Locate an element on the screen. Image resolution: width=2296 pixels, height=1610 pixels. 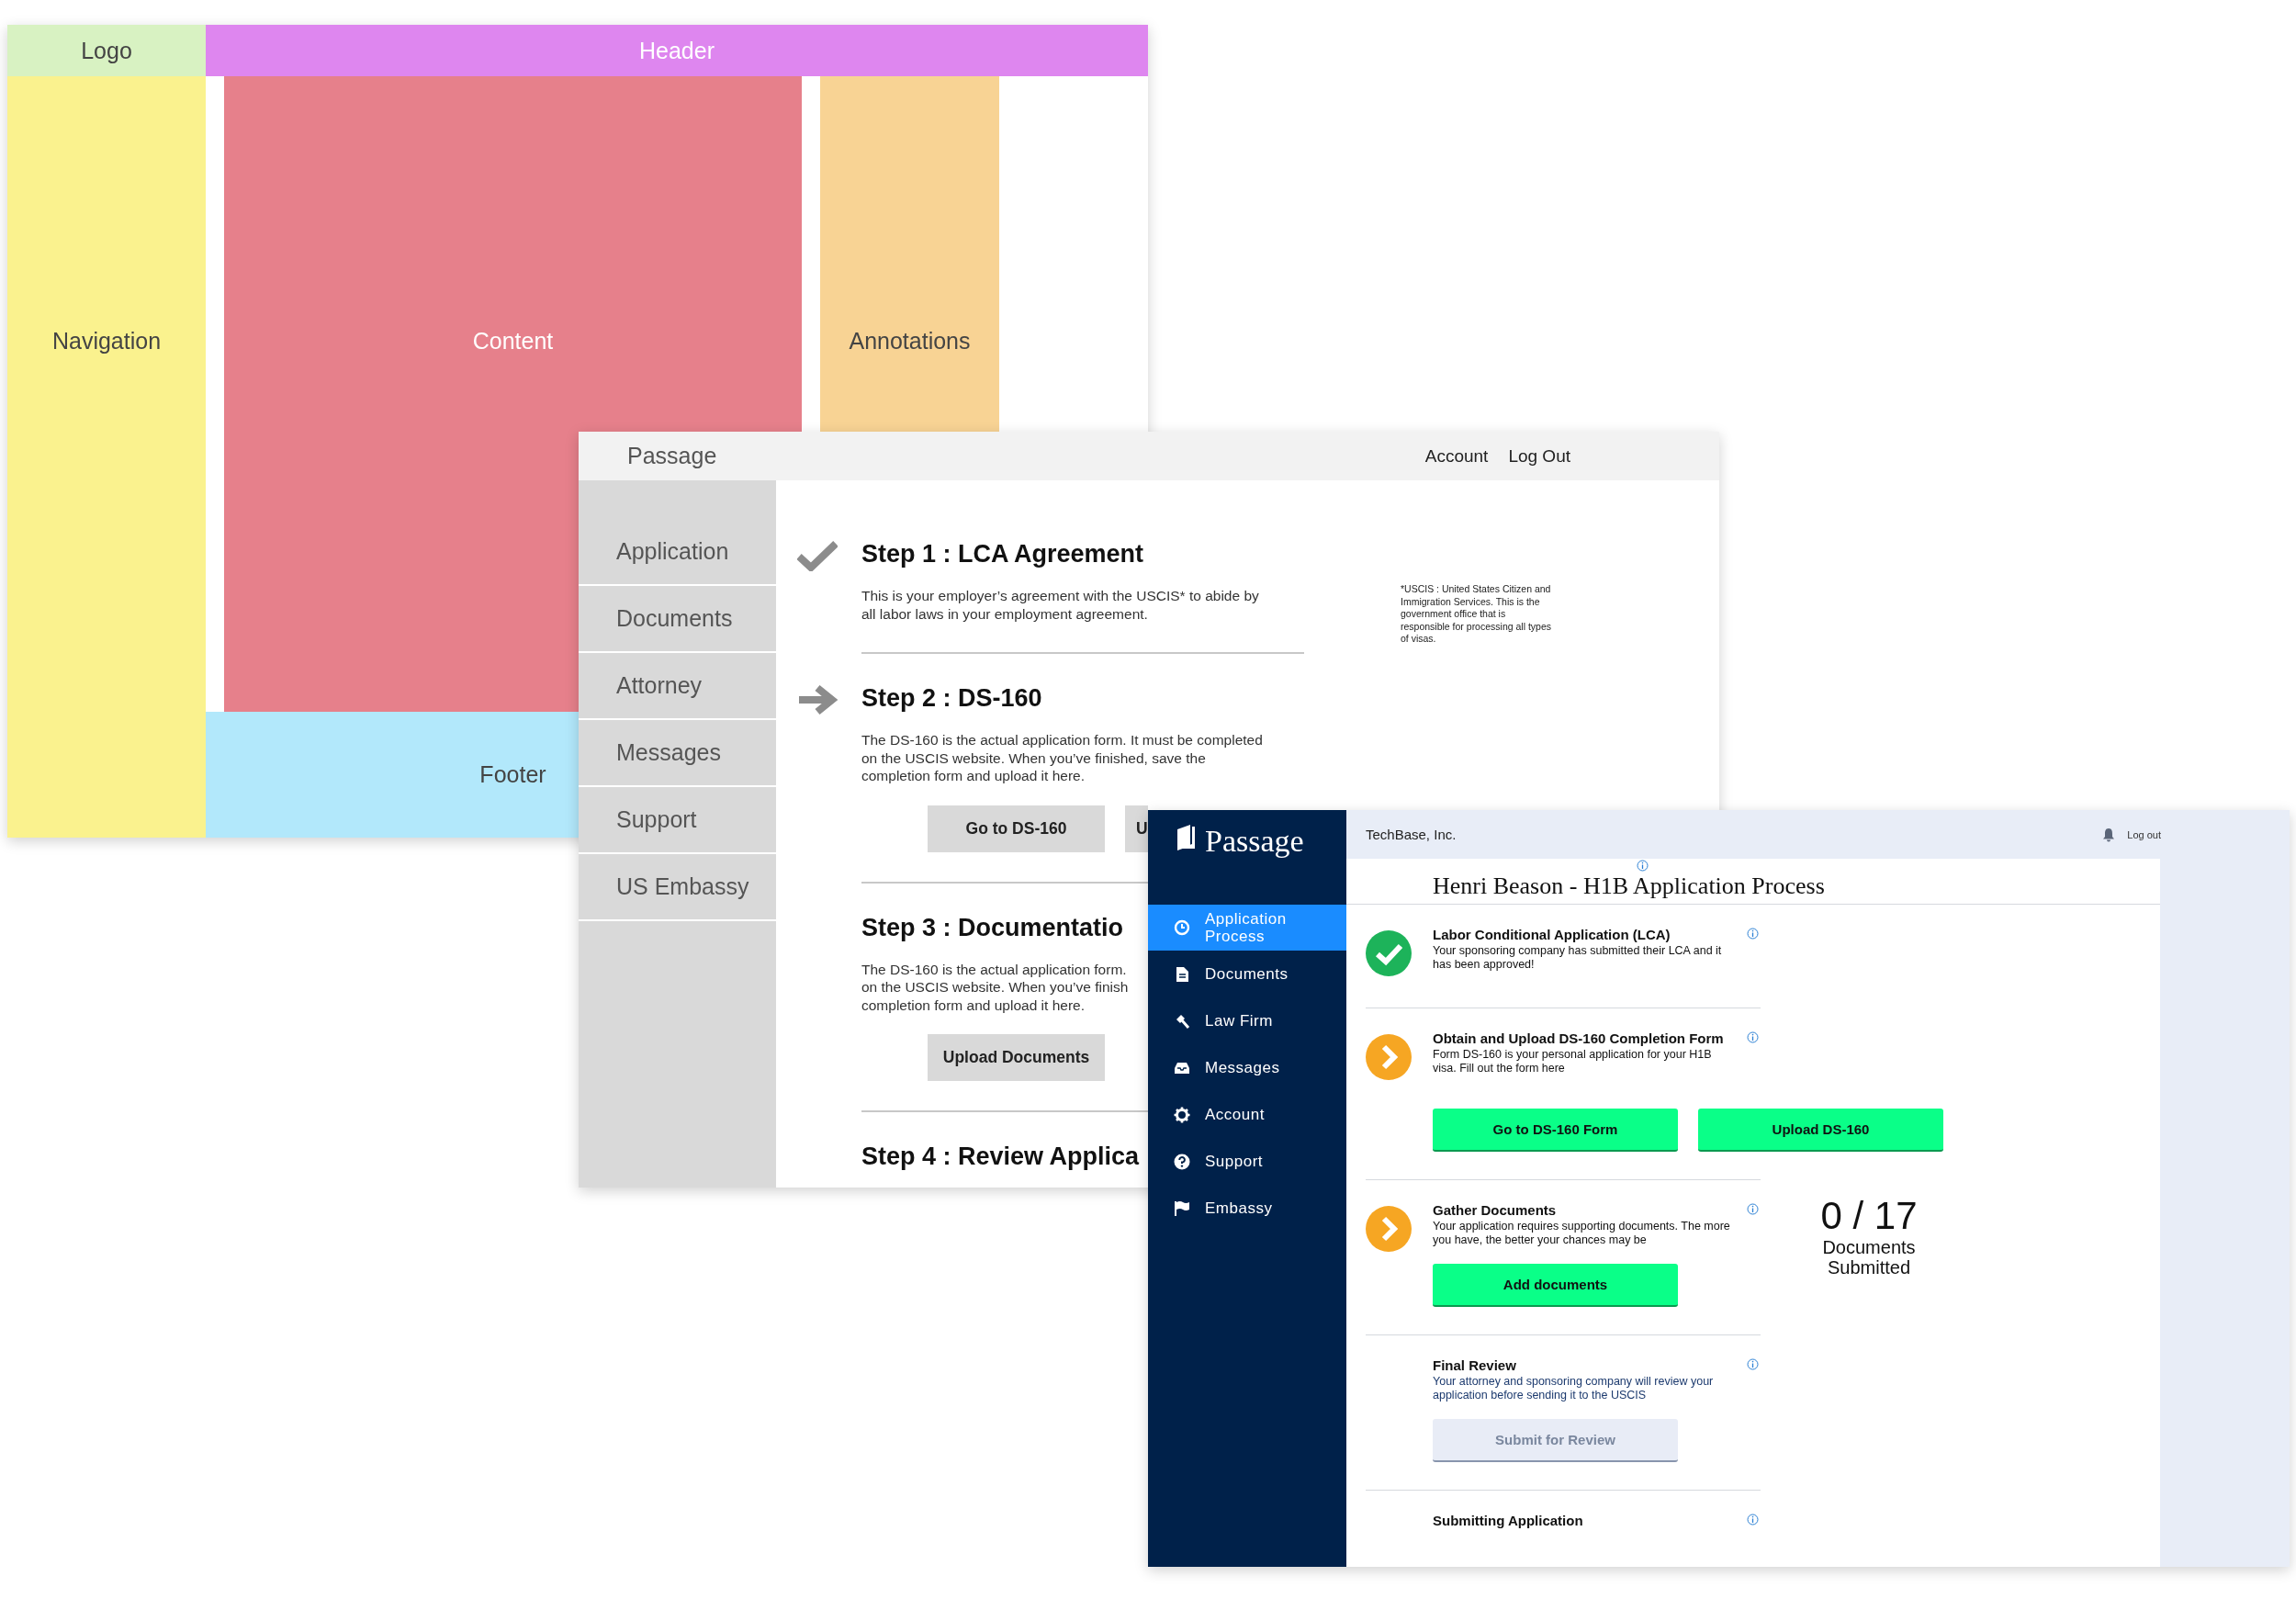
settings-icon is located at coordinates (1182, 1114).